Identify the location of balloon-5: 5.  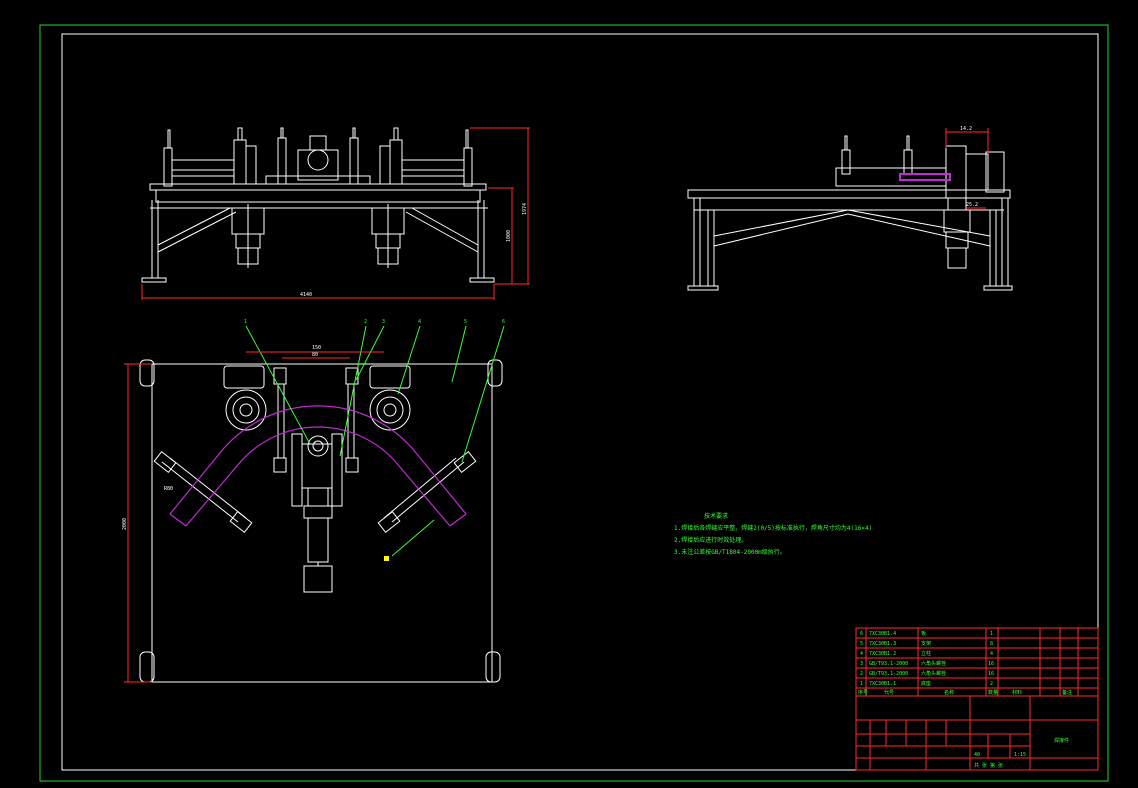
(465, 322).